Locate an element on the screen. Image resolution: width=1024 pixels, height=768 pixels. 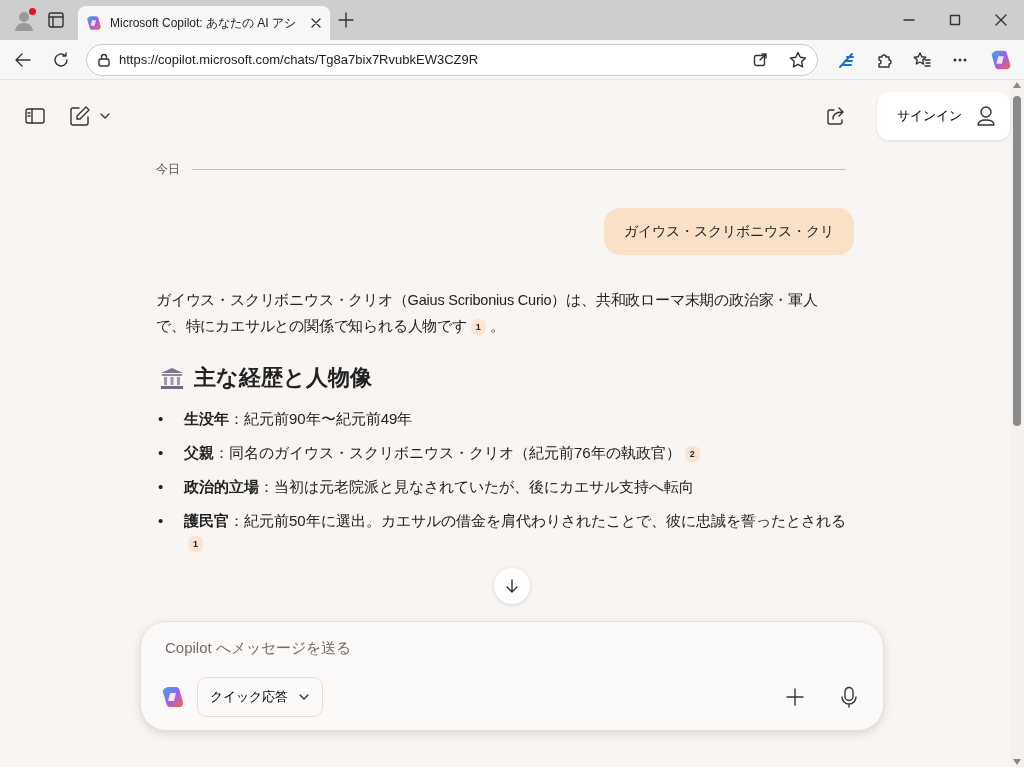
citation-link: 2 is located at coordinates (692, 454).